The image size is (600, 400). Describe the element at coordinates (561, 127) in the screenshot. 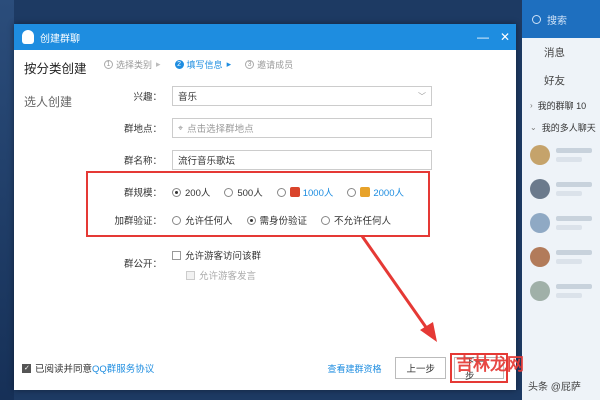

I see `group-category-multi-chat: ⌄ 我的多人聊天` at that location.